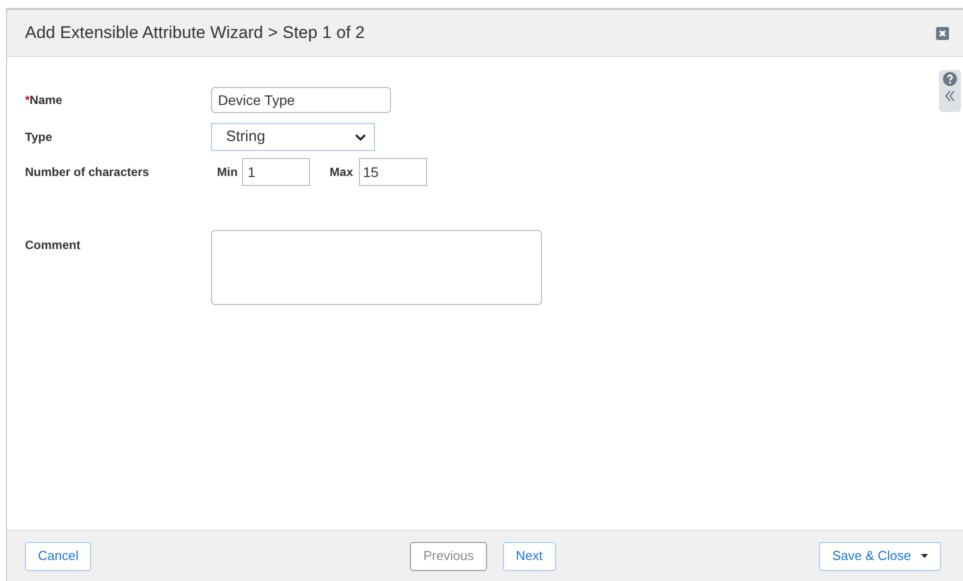 This screenshot has height=581, width=963. What do you see at coordinates (950, 79) in the screenshot?
I see `help-icon` at bounding box center [950, 79].